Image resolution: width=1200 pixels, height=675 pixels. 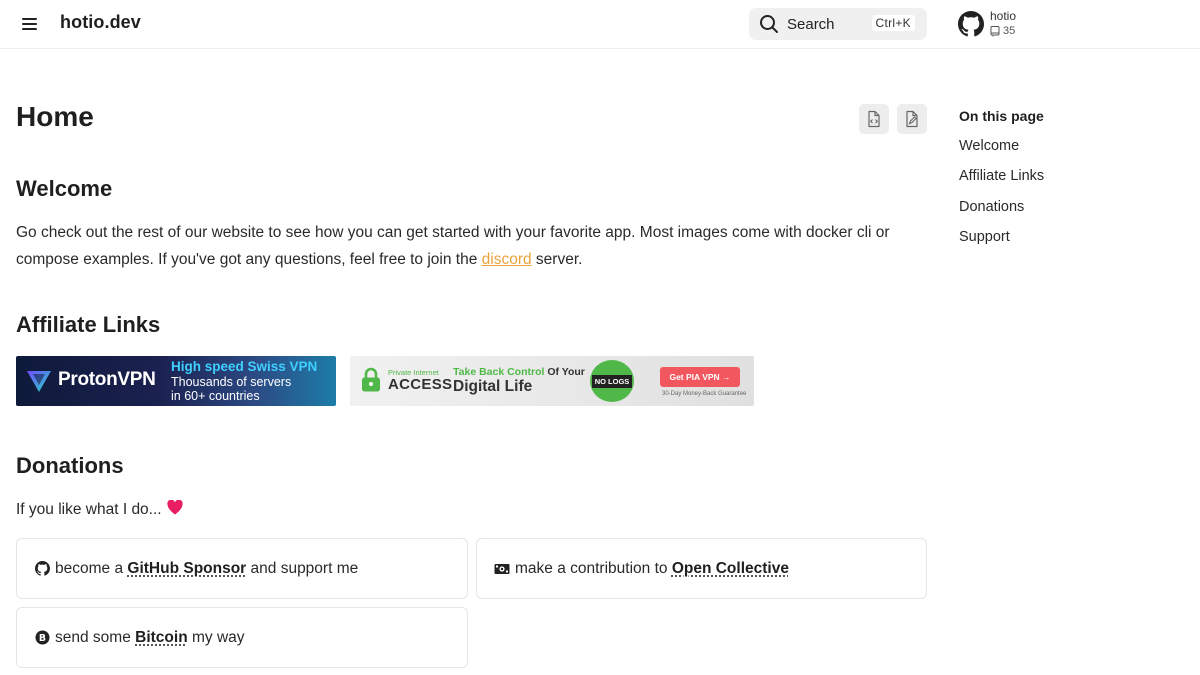 What do you see at coordinates (700, 377) in the screenshot?
I see `pia-cta-button: Get PIA VPN →` at bounding box center [700, 377].